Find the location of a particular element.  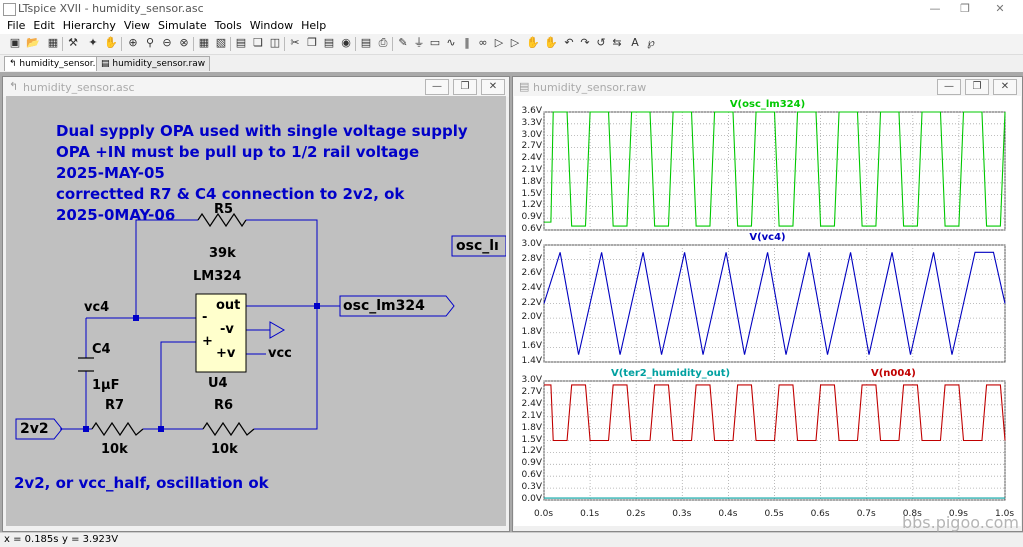

net-label-osc-lm324: osc_lm324 is located at coordinates (384, 306).